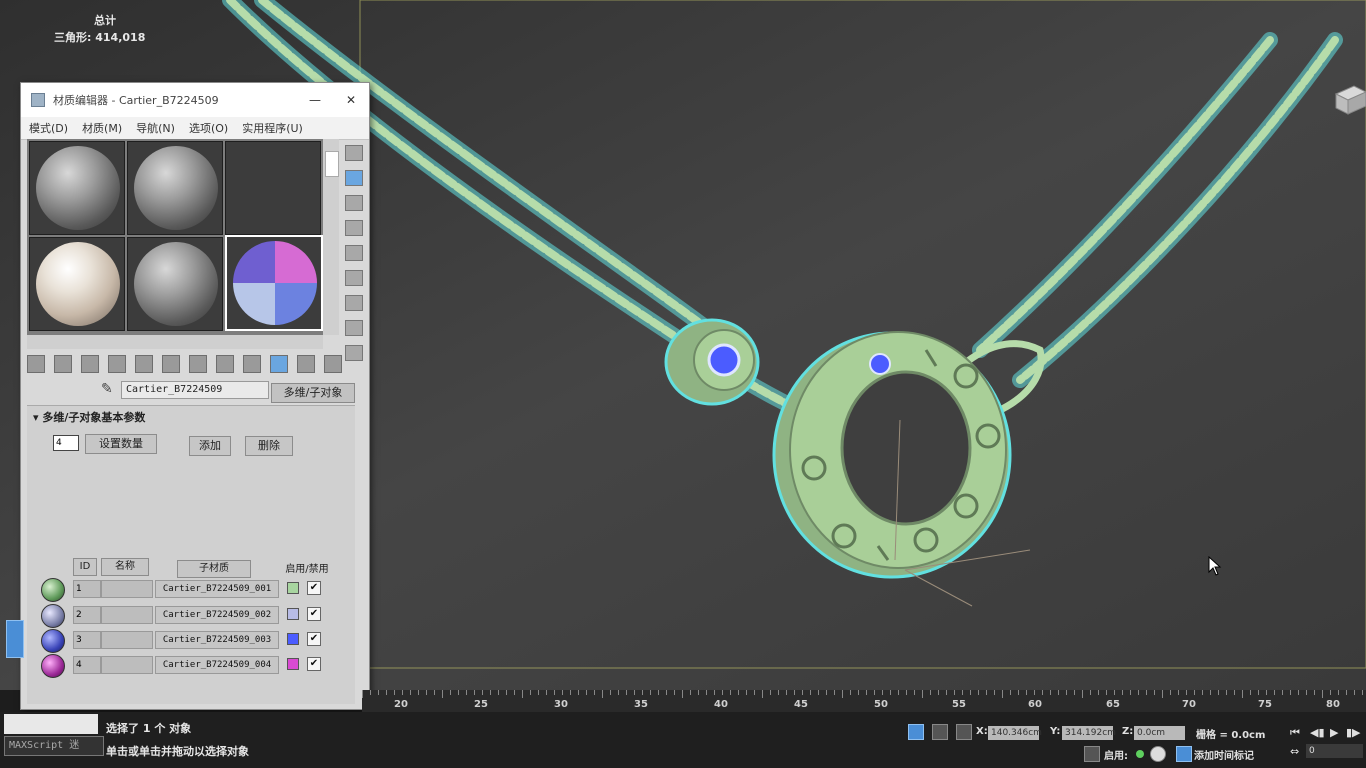 The width and height of the screenshot is (1366, 768). I want to click on make-preview-icon, so click(354, 278).